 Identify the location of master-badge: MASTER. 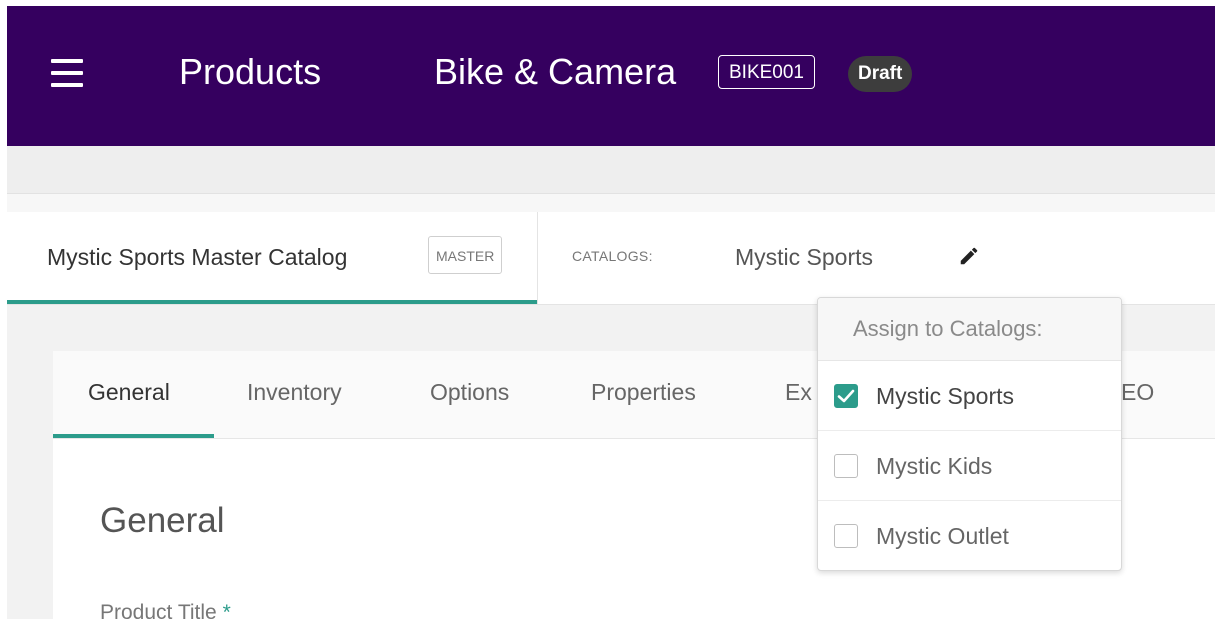
(465, 255).